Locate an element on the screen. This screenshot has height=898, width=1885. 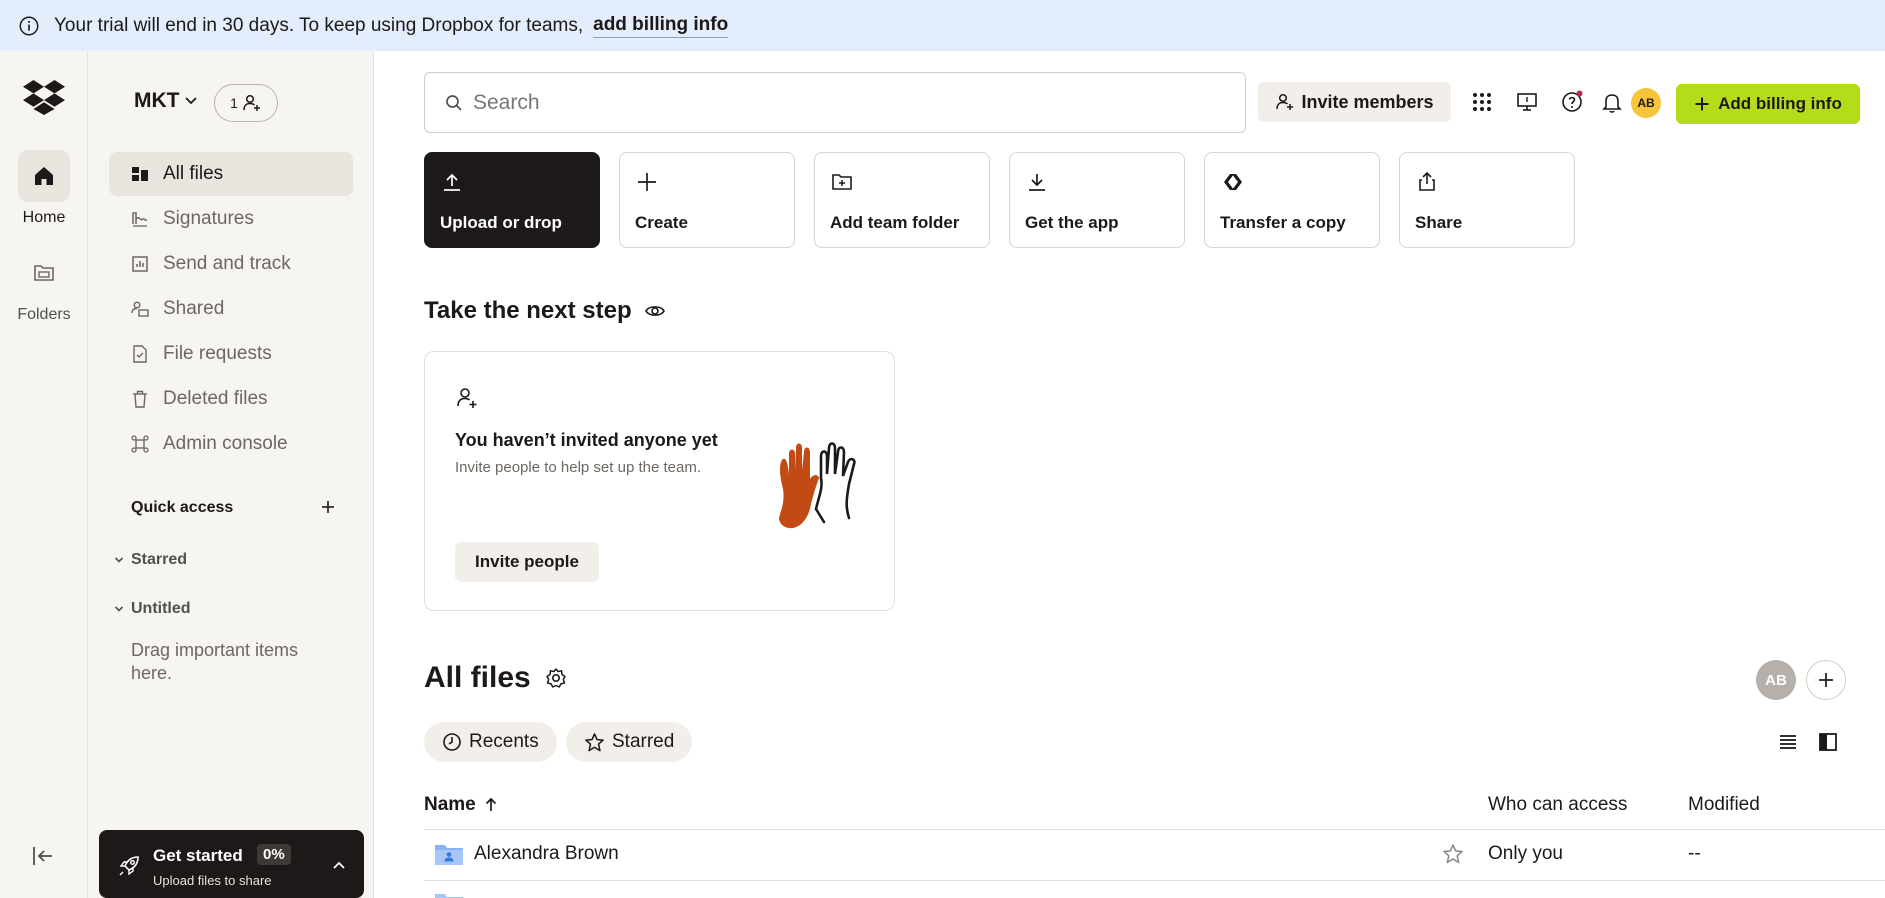
sidebar-item-send-and-track: Send and track is located at coordinates (231, 264).